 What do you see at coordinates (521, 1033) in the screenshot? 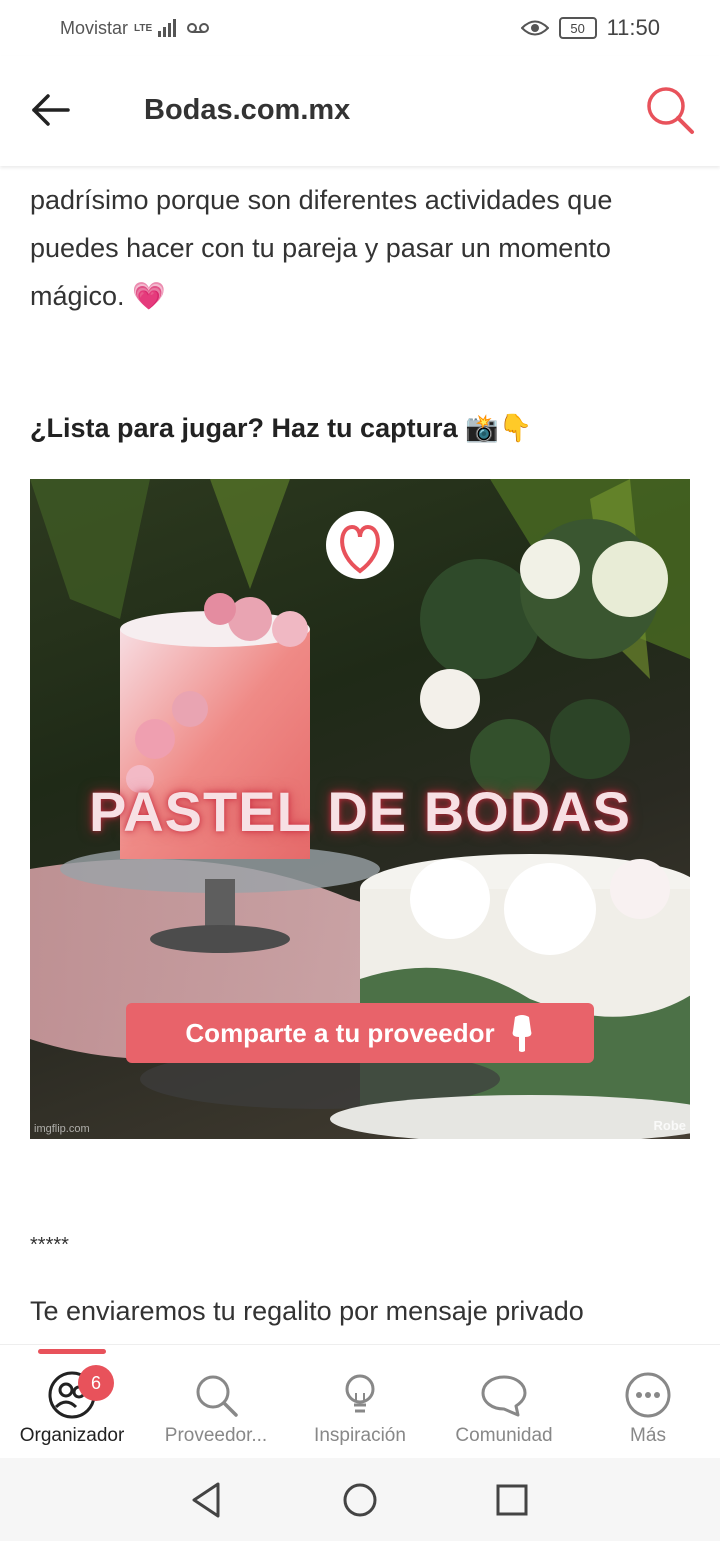
I see `pointing-down-icon` at bounding box center [521, 1033].